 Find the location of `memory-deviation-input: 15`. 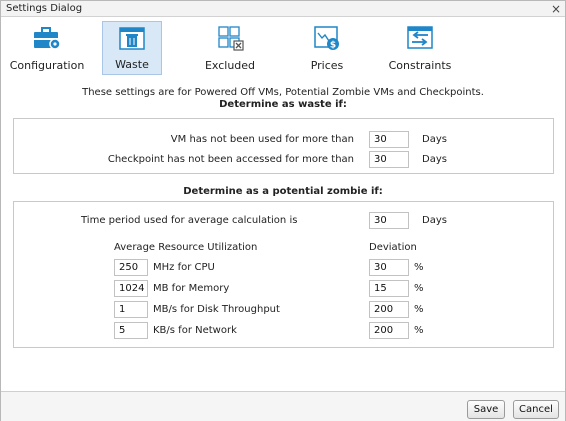

memory-deviation-input: 15 is located at coordinates (389, 288).